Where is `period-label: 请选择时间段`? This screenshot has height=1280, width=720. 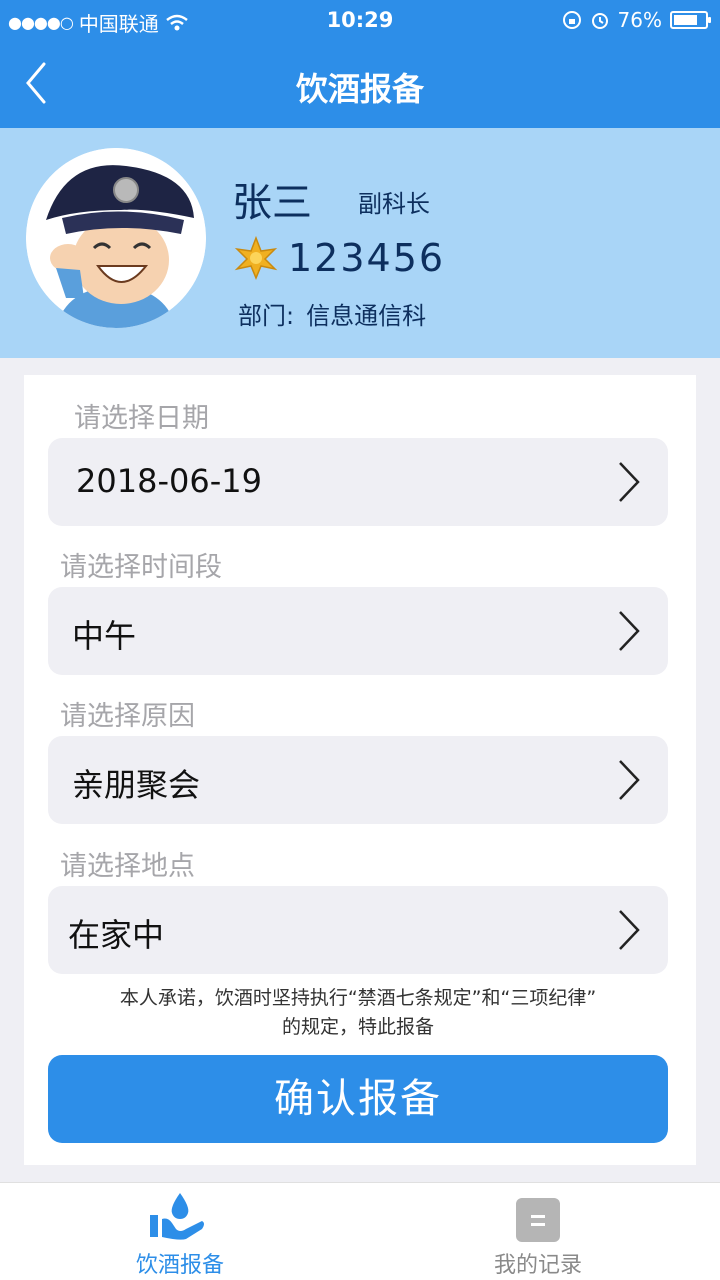 period-label: 请选择时间段 is located at coordinates (141, 567).